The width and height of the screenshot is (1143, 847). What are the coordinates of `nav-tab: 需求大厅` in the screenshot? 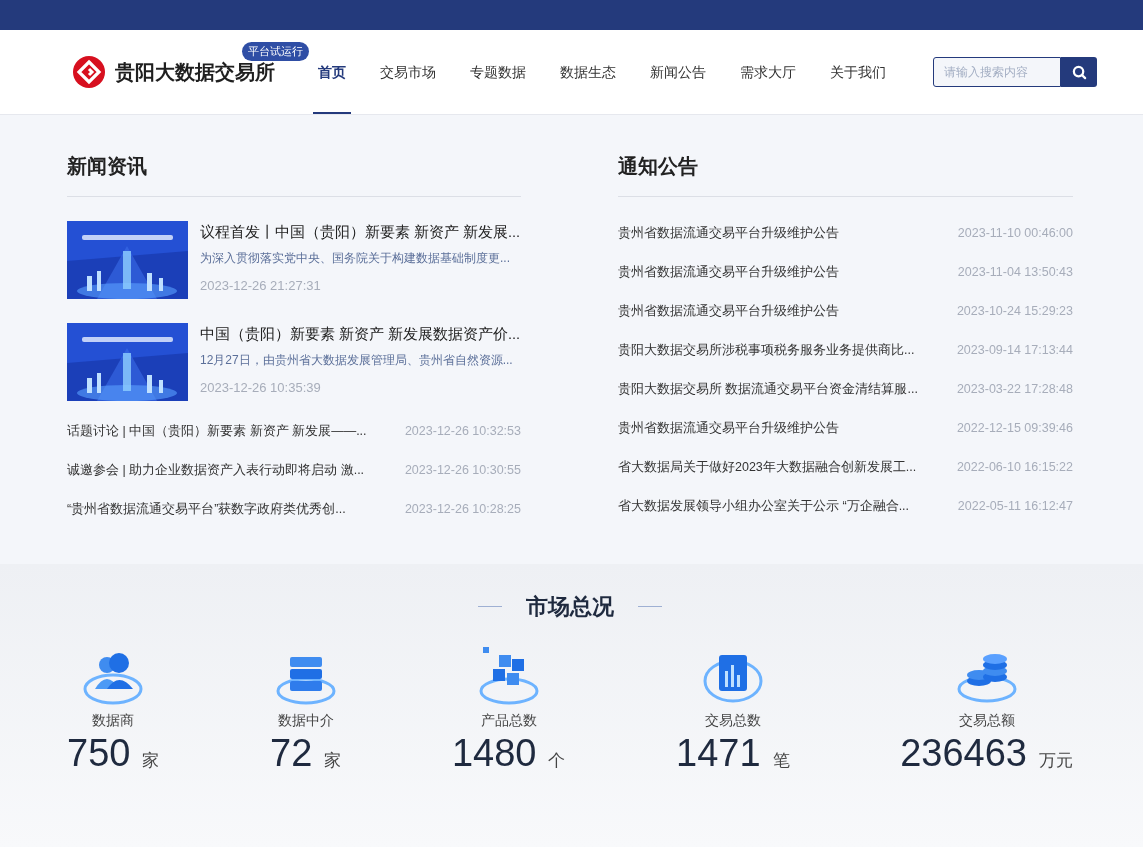 It's located at (768, 72).